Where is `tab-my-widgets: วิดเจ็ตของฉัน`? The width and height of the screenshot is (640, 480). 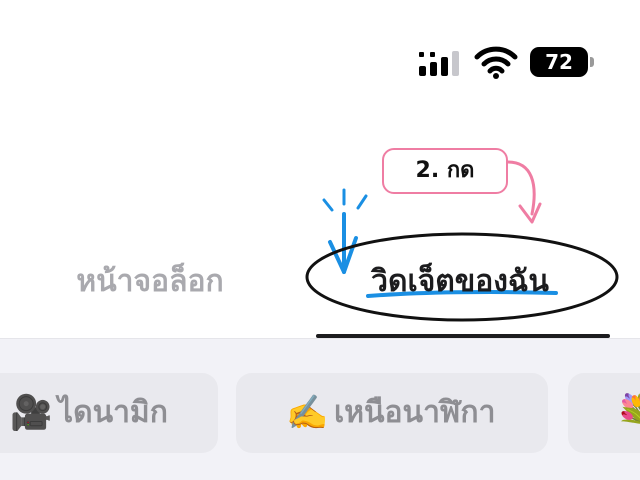 tab-my-widgets: วิดเจ็ตของฉัน is located at coordinates (460, 282).